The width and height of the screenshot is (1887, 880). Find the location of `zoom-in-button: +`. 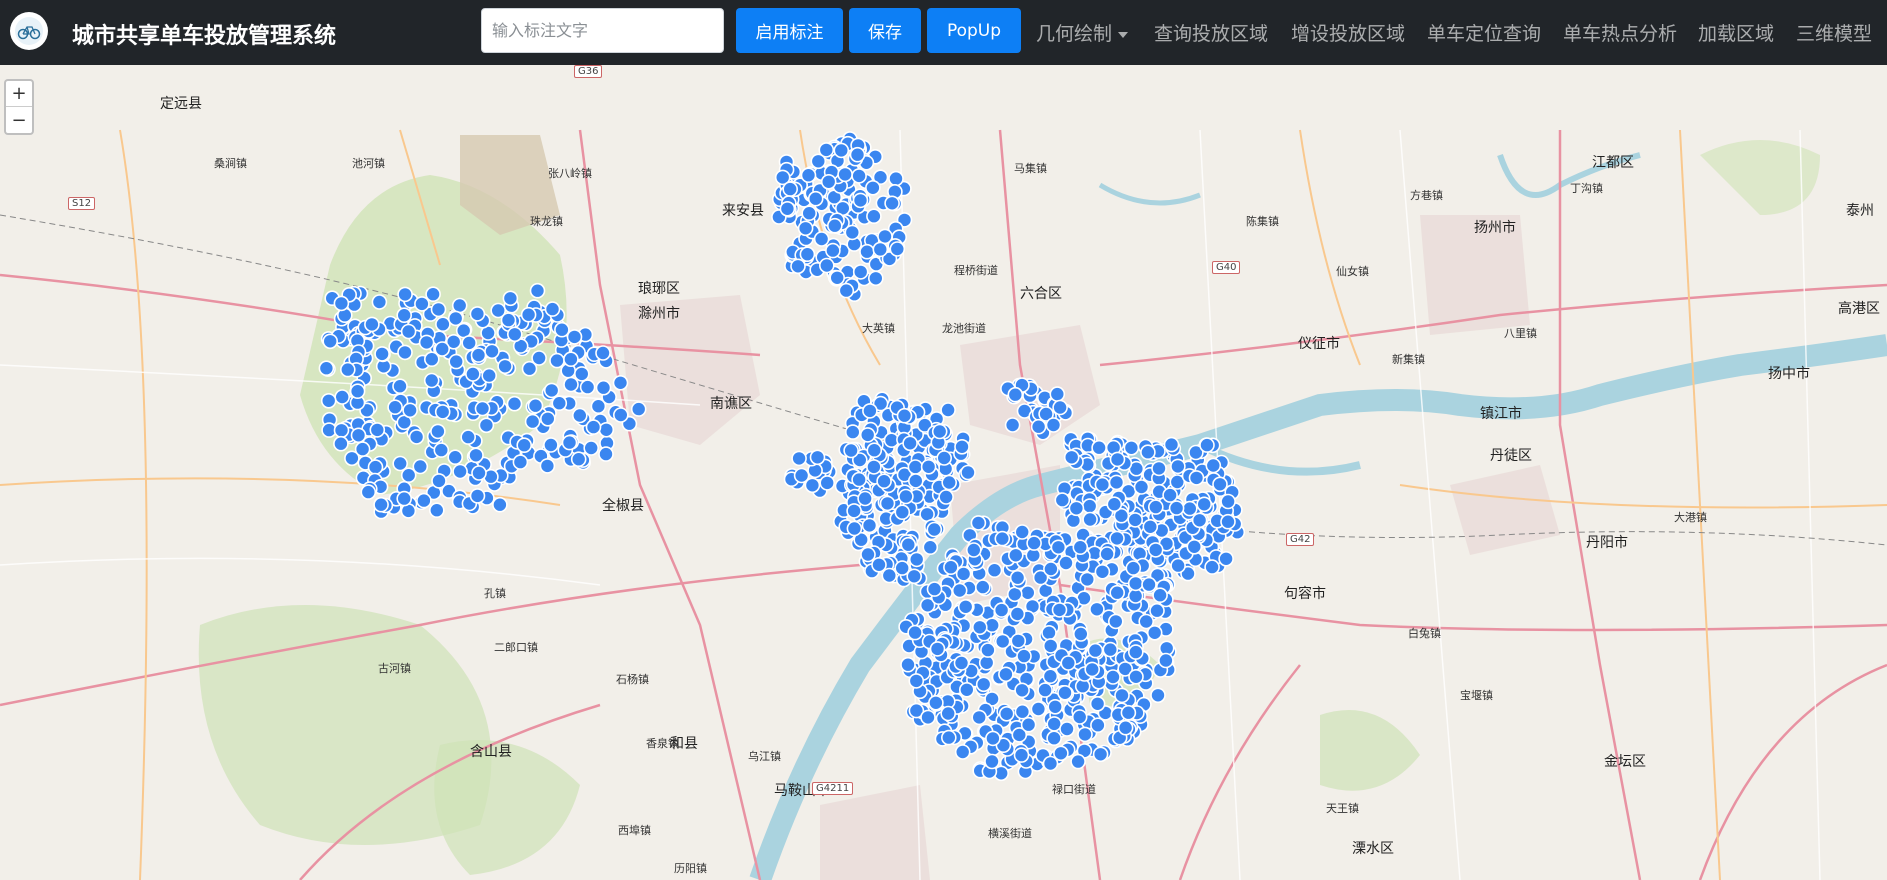

zoom-in-button: + is located at coordinates (19, 94).